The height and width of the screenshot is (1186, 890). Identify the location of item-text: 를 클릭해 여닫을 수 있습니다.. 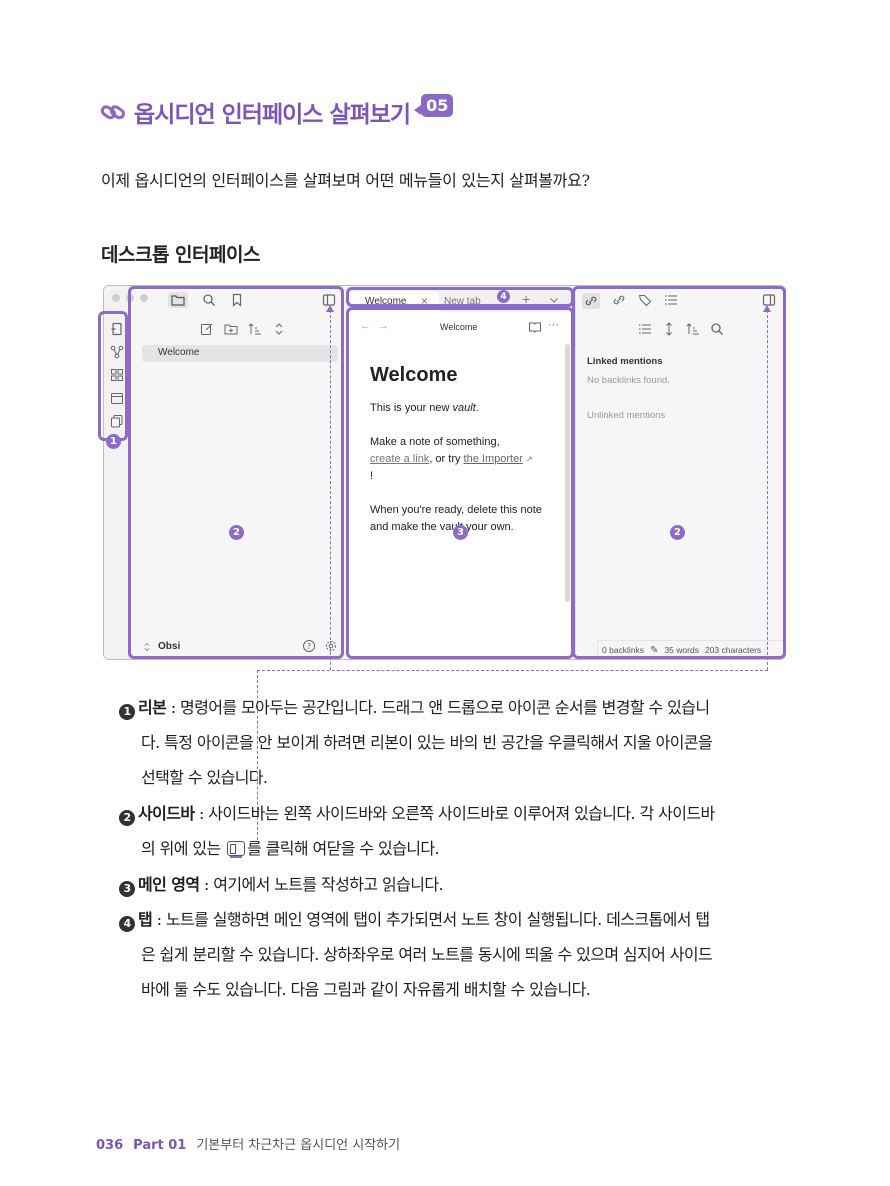
(343, 848).